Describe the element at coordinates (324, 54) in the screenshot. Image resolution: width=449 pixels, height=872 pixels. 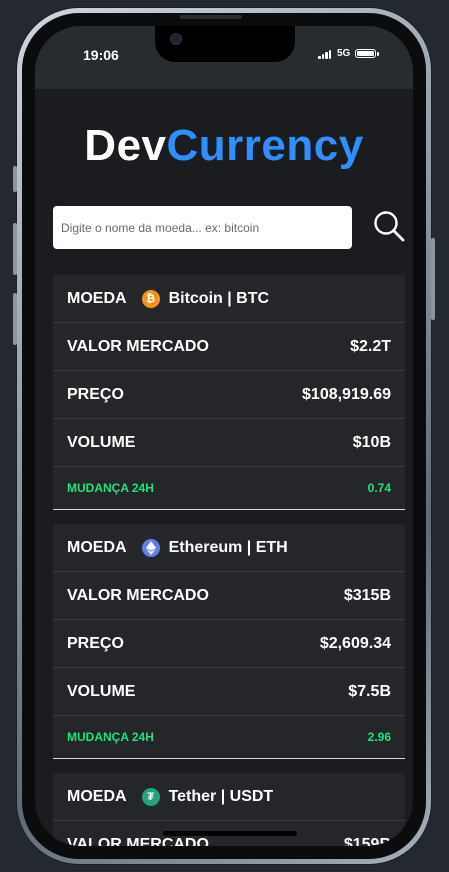
I see `signal-icon` at that location.